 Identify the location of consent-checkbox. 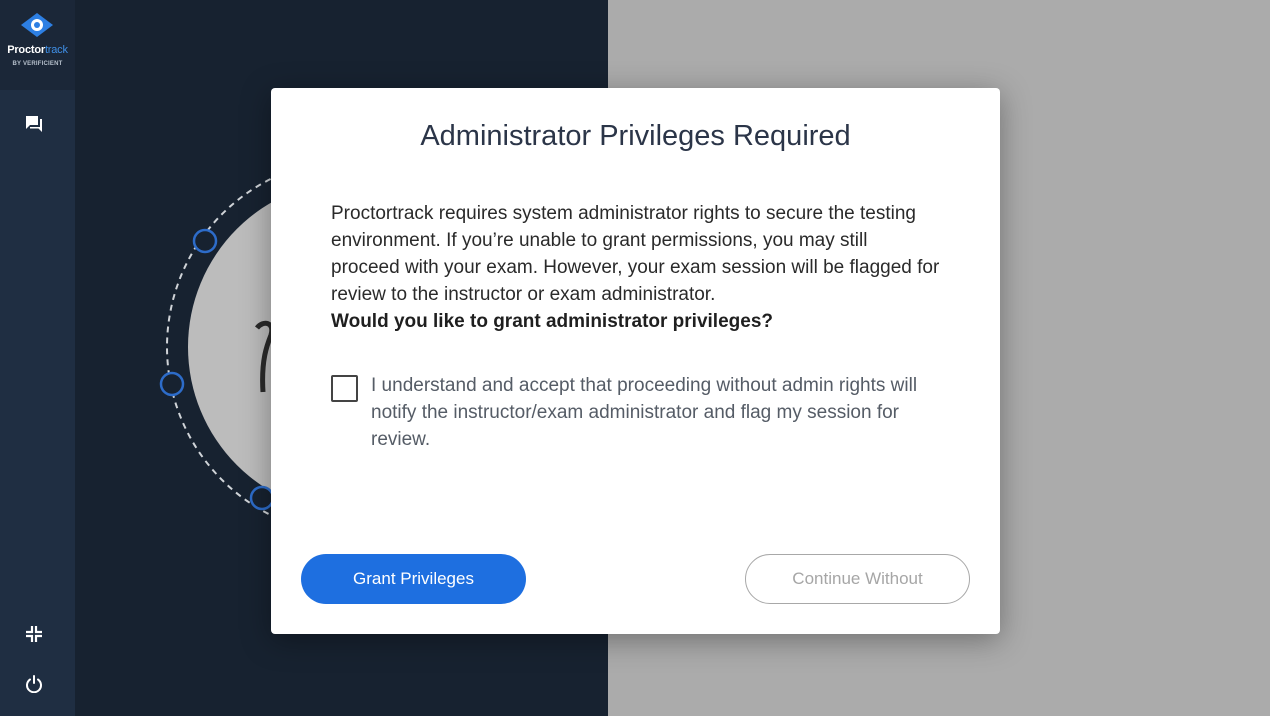
(344, 388).